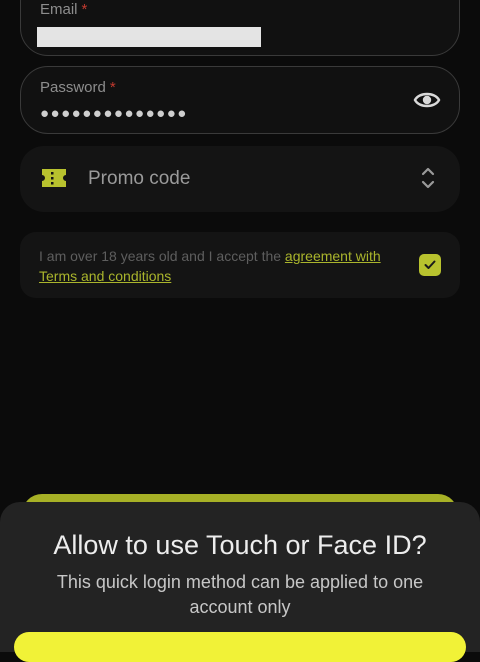 This screenshot has width=480, height=662. What do you see at coordinates (427, 100) in the screenshot?
I see `eye-icon` at bounding box center [427, 100].